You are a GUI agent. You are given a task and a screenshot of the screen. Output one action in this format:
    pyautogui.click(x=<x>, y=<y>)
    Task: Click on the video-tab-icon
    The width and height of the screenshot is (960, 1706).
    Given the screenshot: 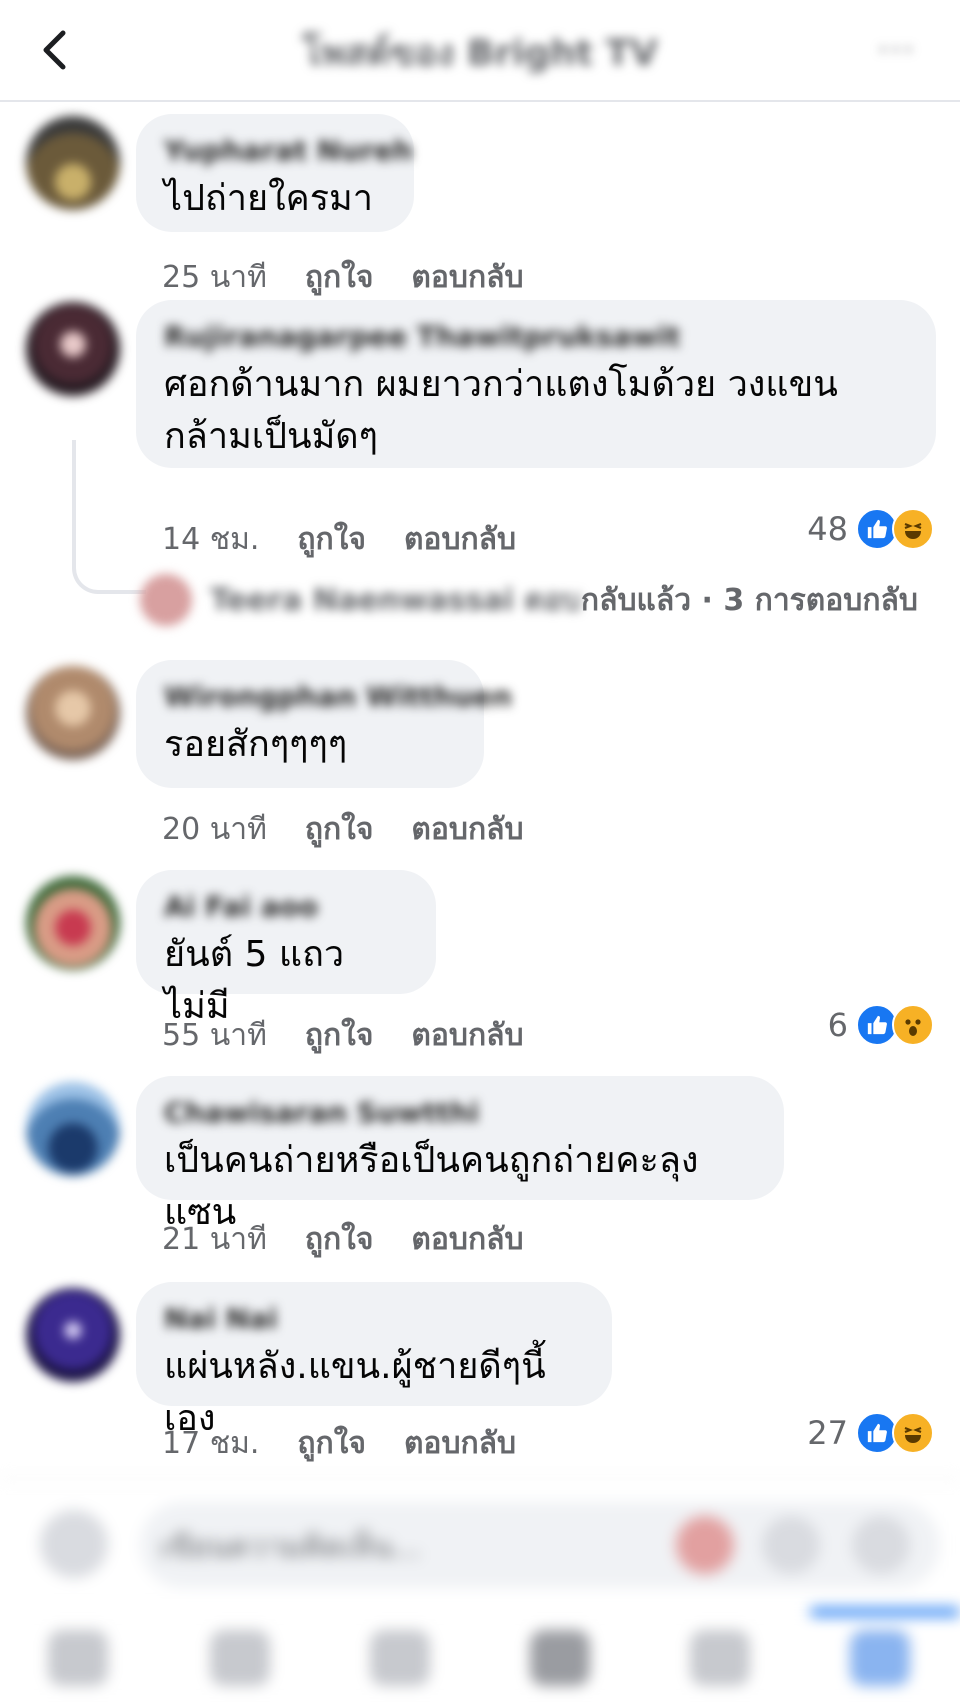 What is the action you would take?
    pyautogui.click(x=240, y=1658)
    